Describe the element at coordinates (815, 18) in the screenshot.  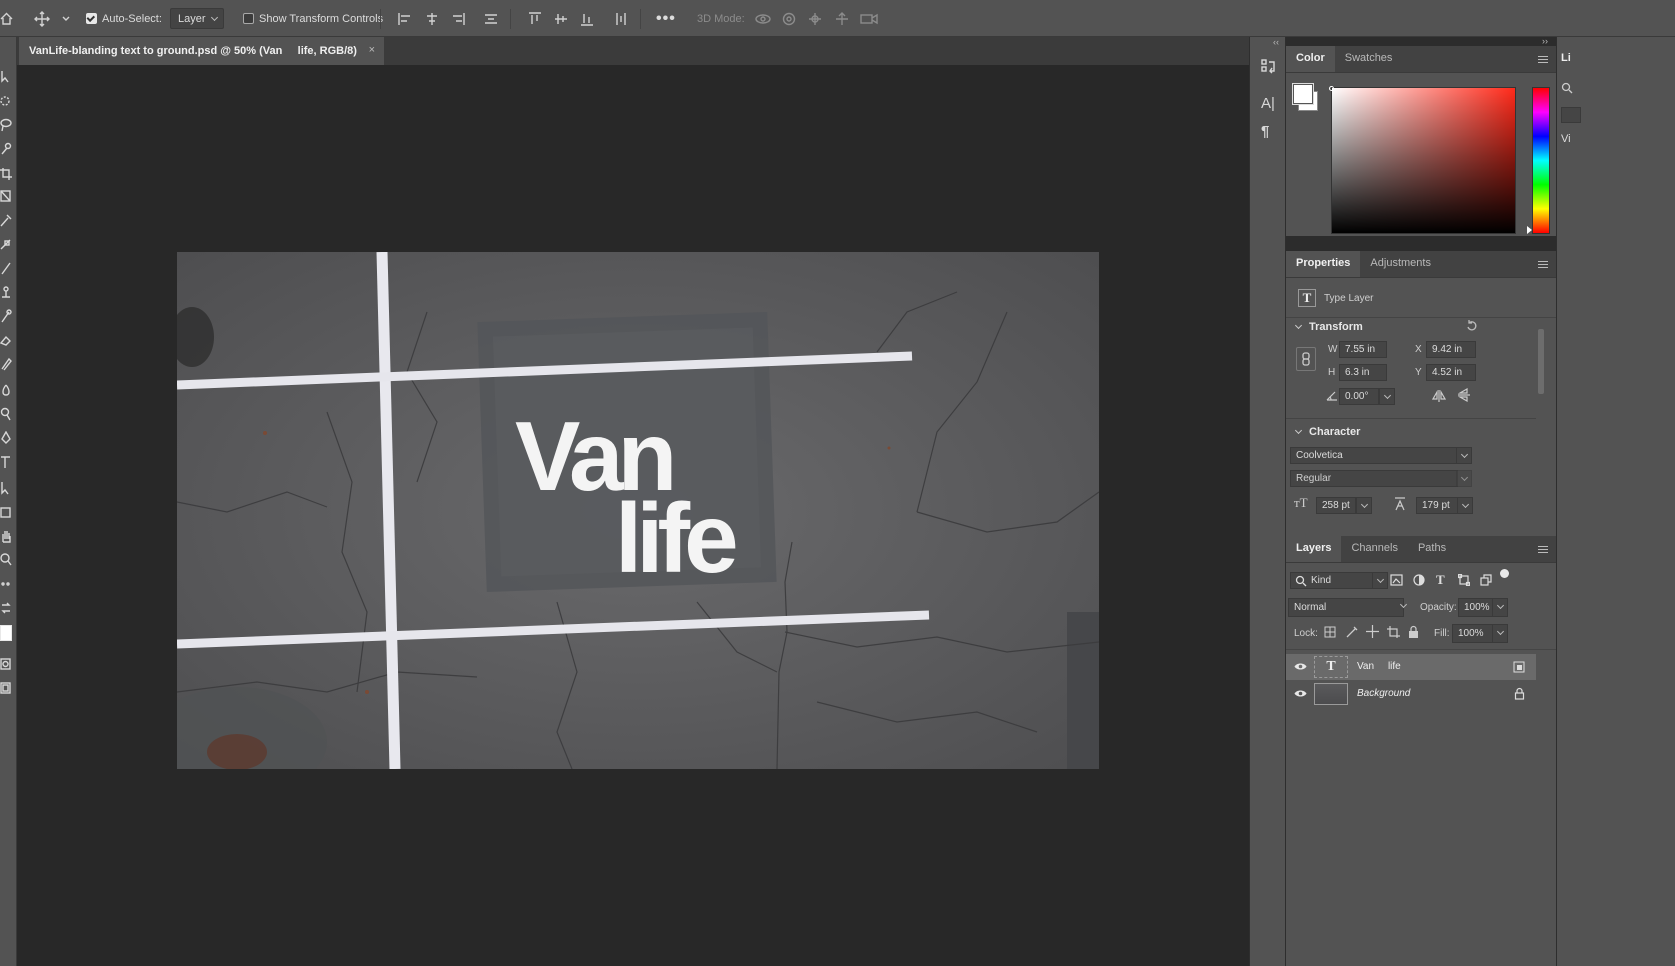
I see `3d-pan-icon` at that location.